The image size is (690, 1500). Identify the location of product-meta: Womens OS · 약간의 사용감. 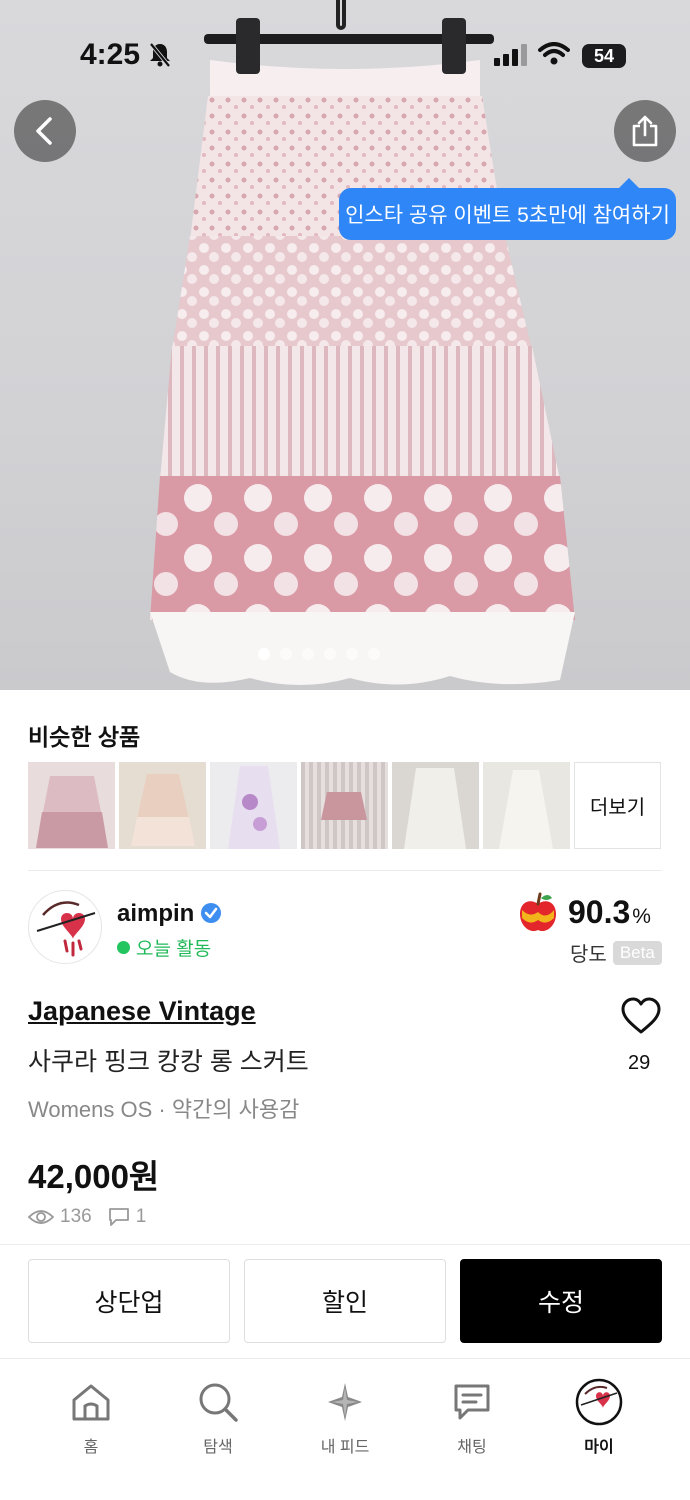
(164, 1109).